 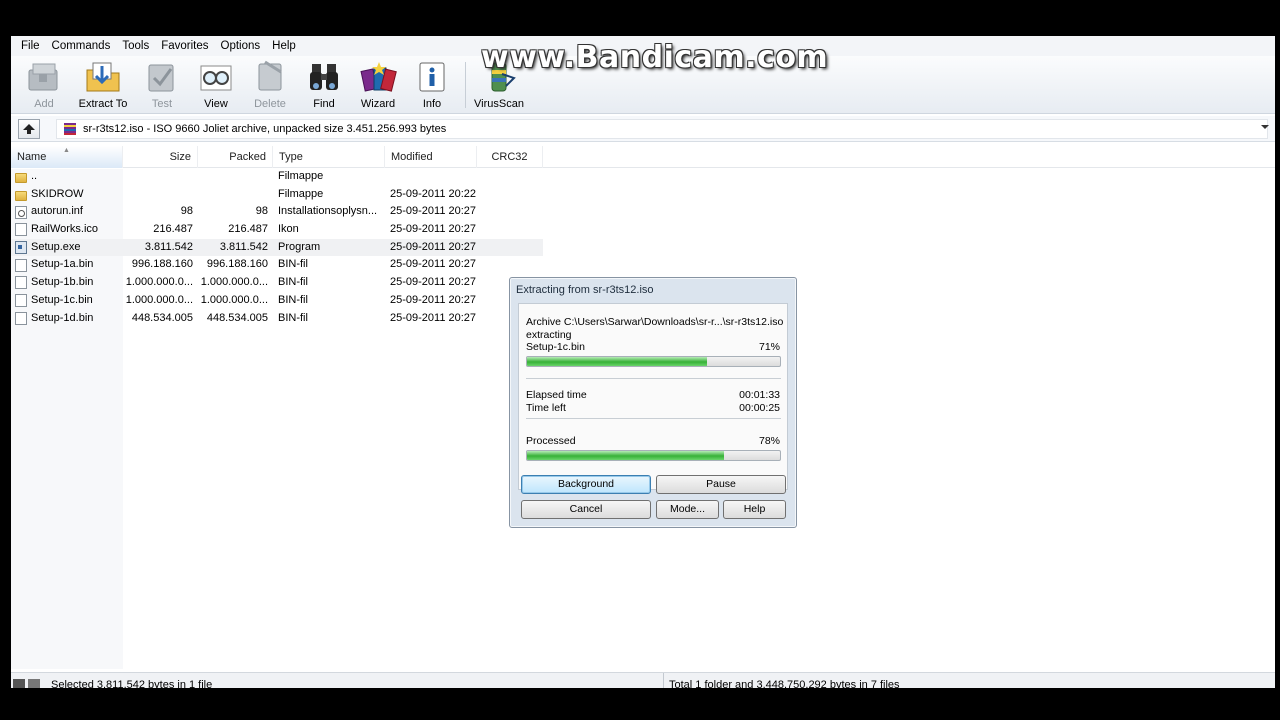 I want to click on add-button: Add, so click(x=44, y=85).